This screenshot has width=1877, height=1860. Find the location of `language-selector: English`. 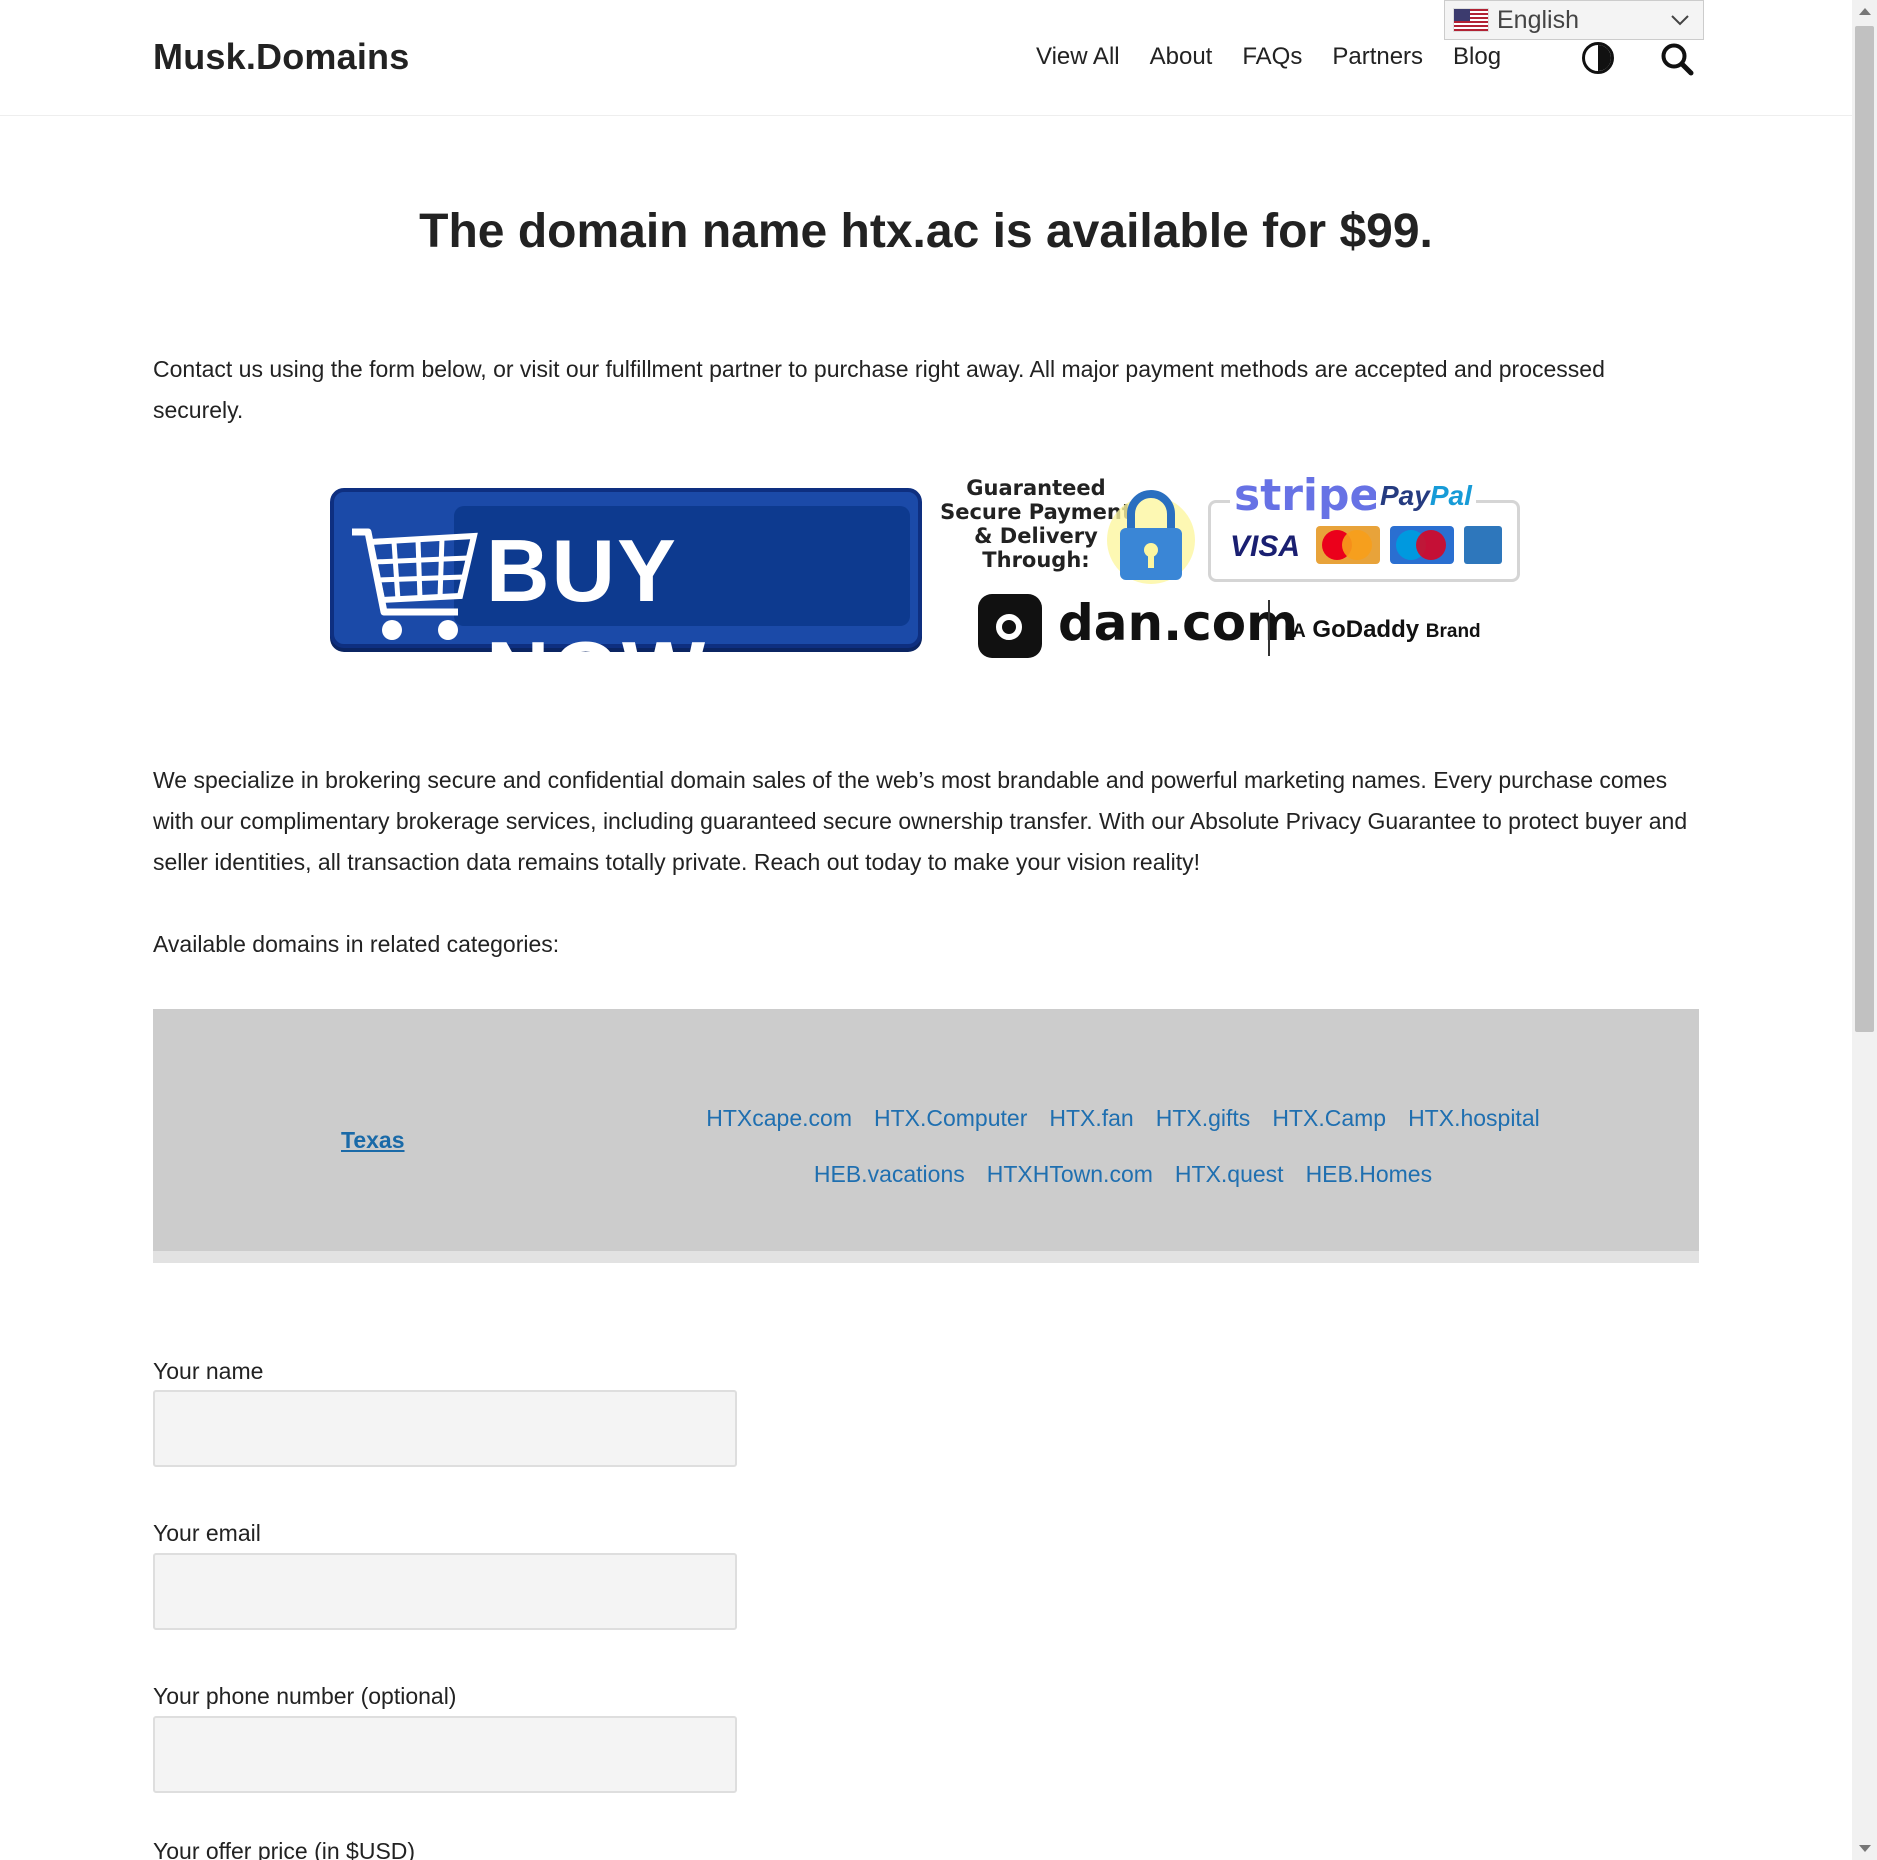

language-selector: English is located at coordinates (1574, 20).